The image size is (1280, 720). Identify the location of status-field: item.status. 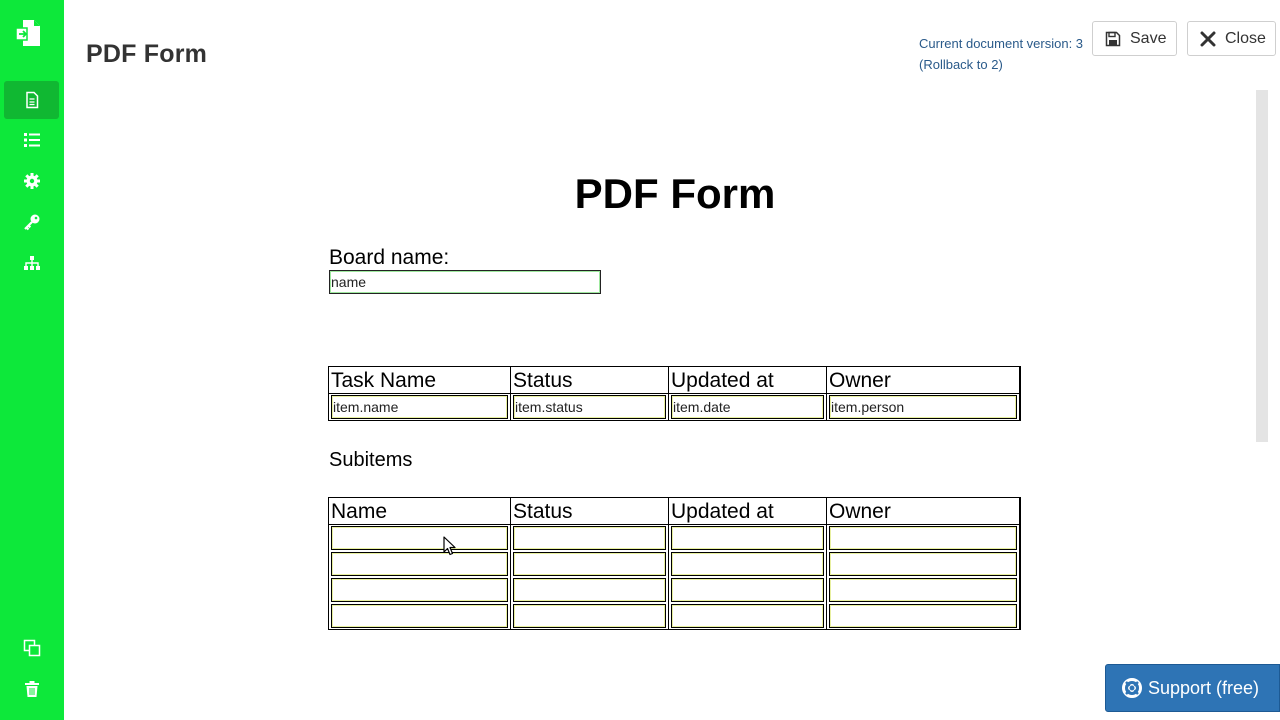
(589, 407).